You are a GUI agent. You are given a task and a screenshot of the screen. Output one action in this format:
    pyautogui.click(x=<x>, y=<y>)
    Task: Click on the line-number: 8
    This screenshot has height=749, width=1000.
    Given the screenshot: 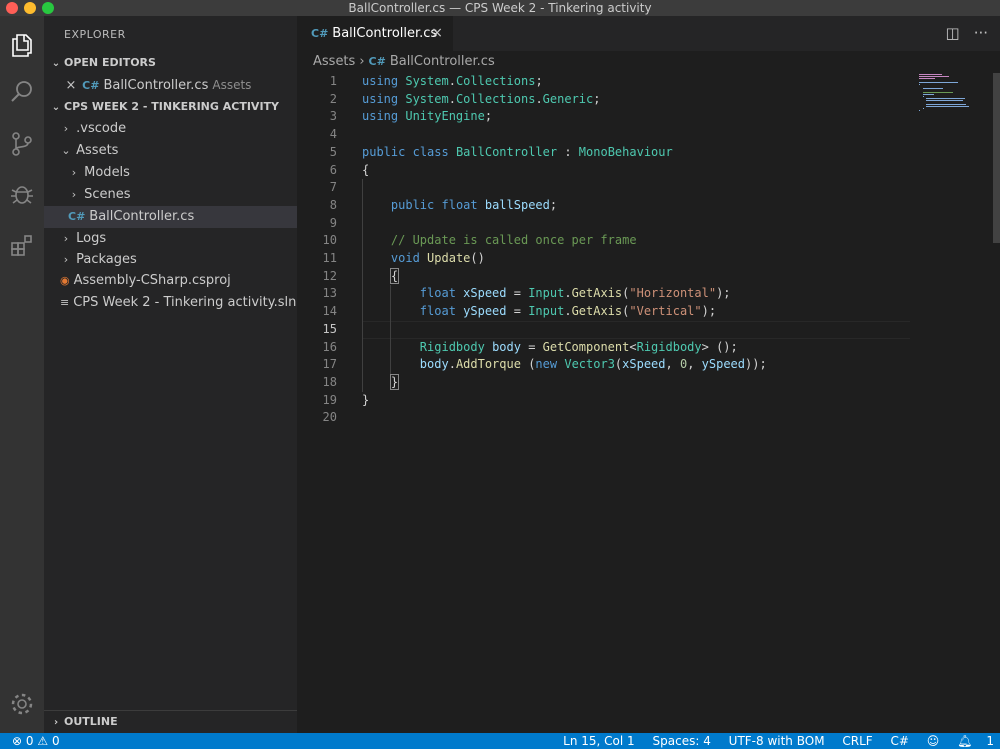 What is the action you would take?
    pyautogui.click(x=333, y=204)
    